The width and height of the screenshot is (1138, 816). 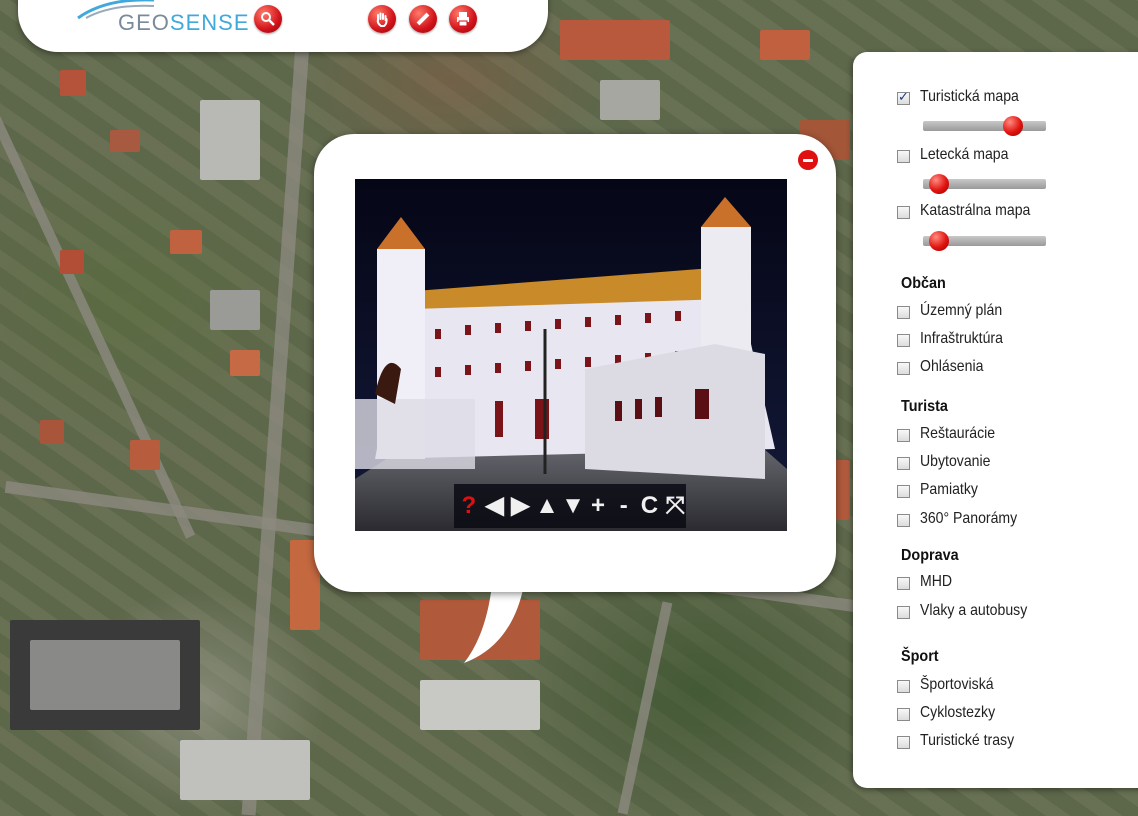 What do you see at coordinates (903, 156) in the screenshot?
I see `checkbox-letecka-mapa` at bounding box center [903, 156].